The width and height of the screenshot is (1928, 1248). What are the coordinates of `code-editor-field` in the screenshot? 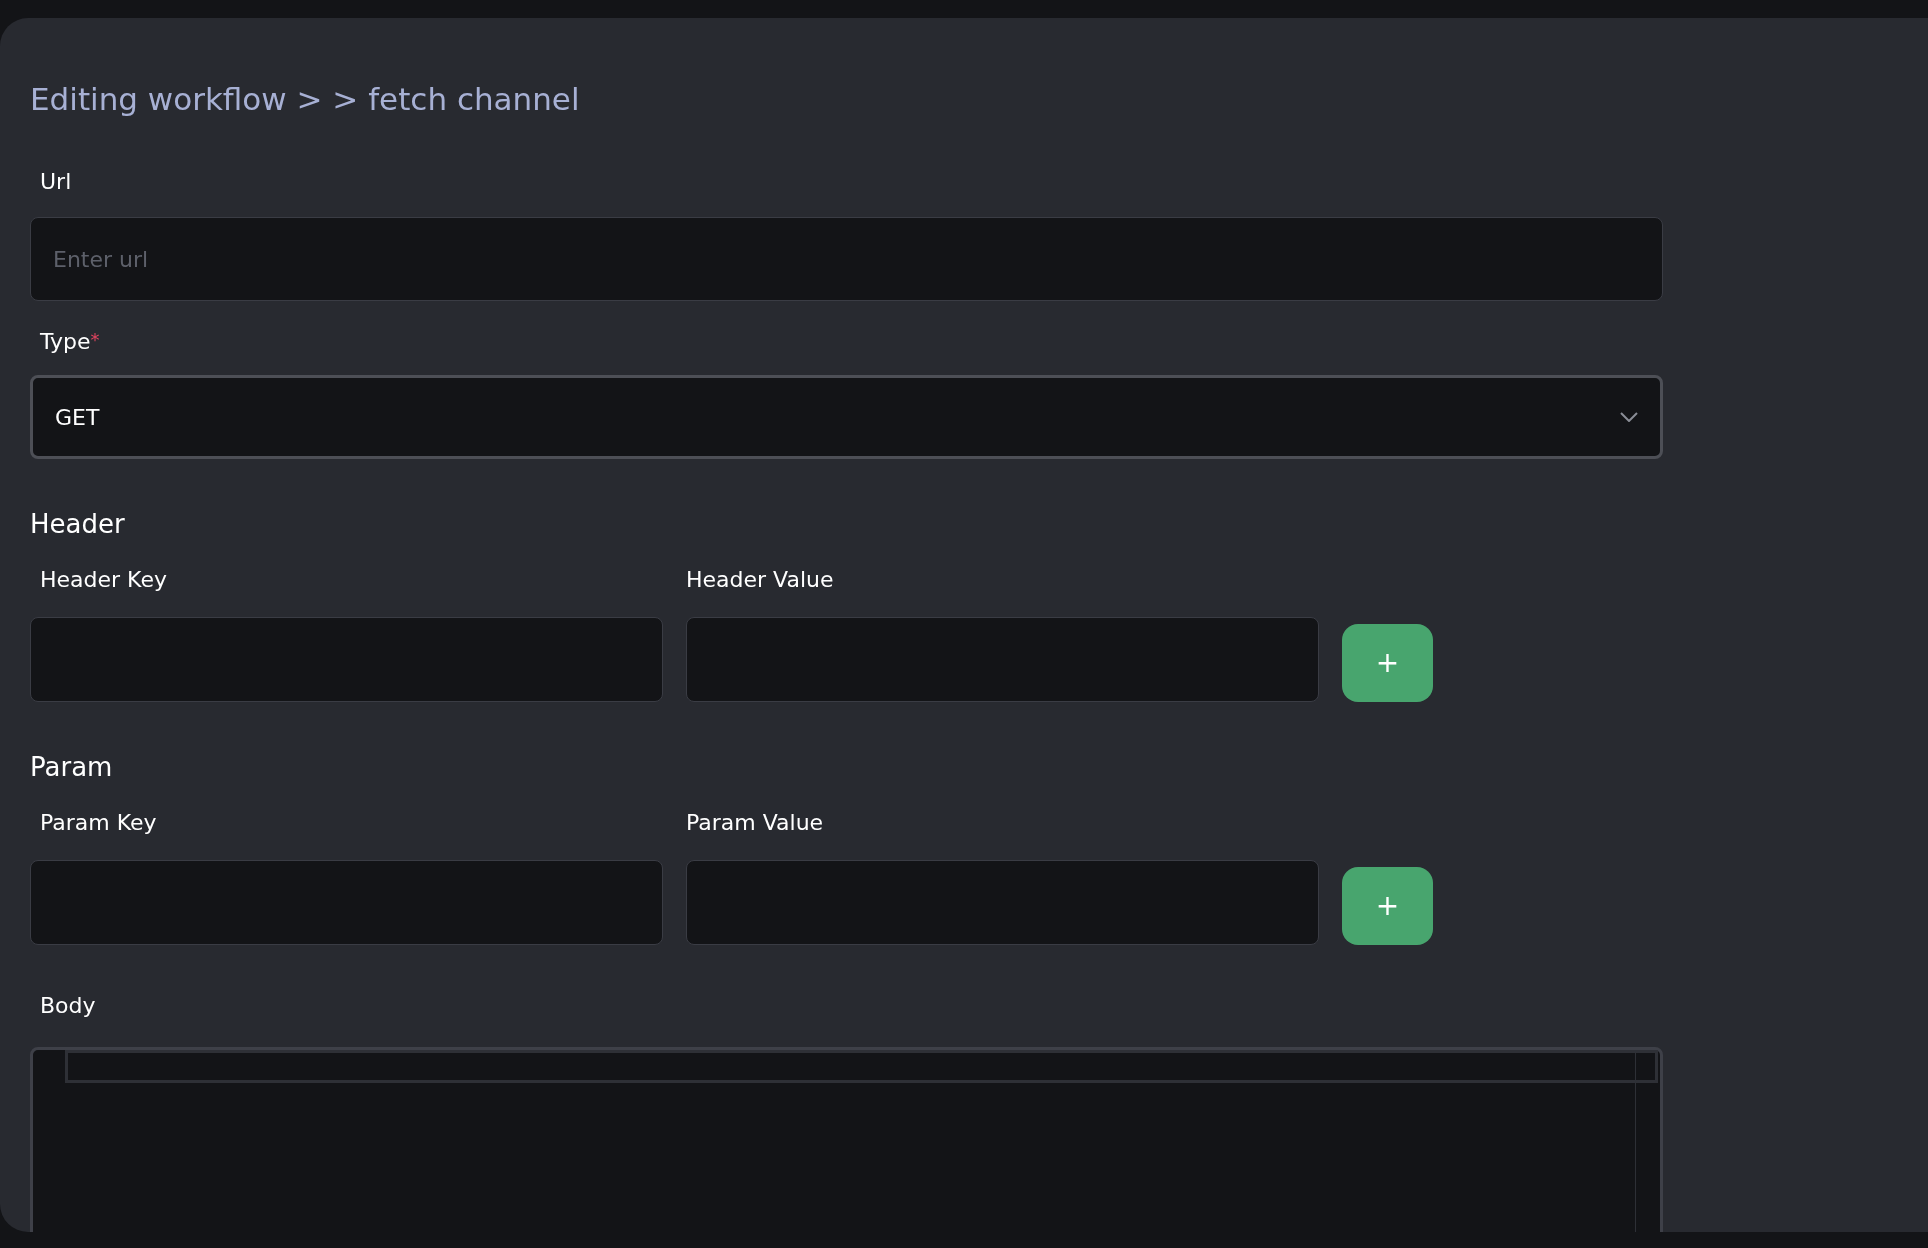 It's located at (846, 1139).